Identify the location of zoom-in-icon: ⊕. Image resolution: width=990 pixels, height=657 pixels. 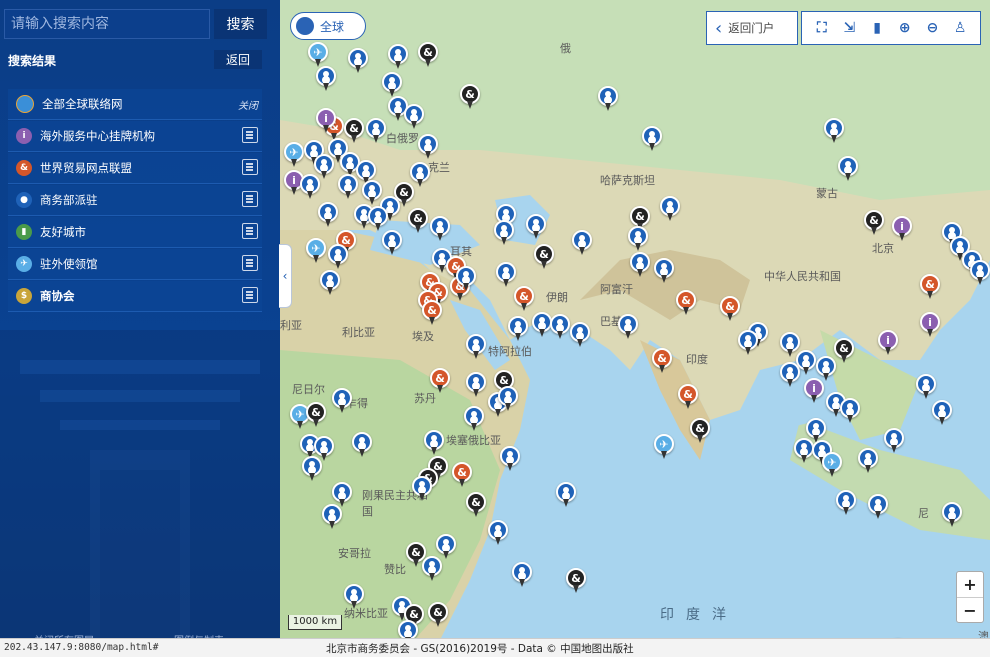
(905, 28).